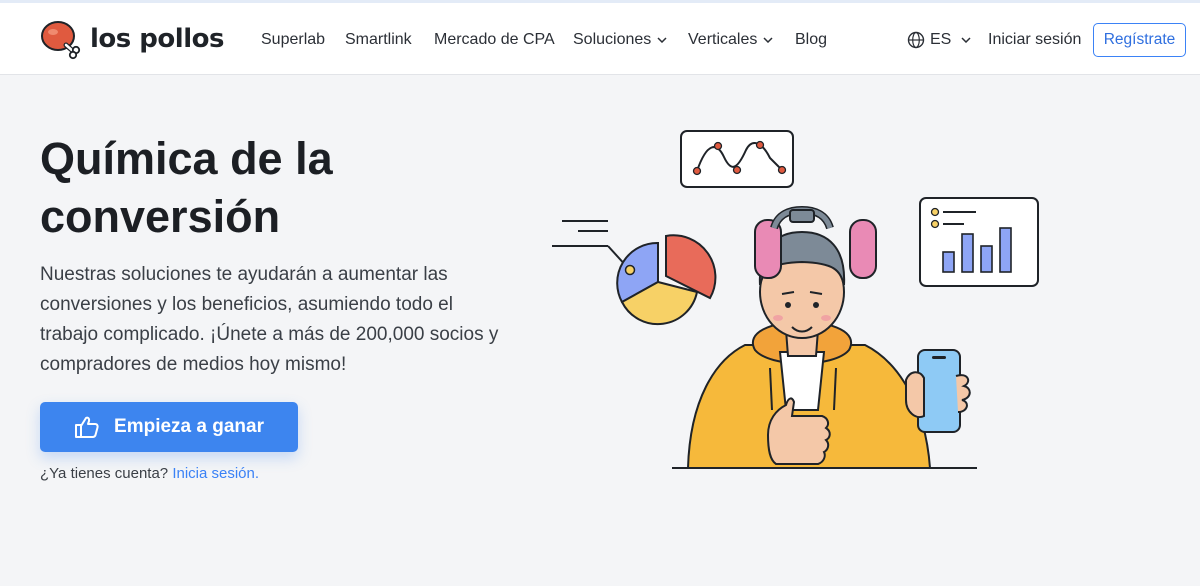 The image size is (1200, 586). I want to click on nav-soluciones-label: Soluciones, so click(612, 39).